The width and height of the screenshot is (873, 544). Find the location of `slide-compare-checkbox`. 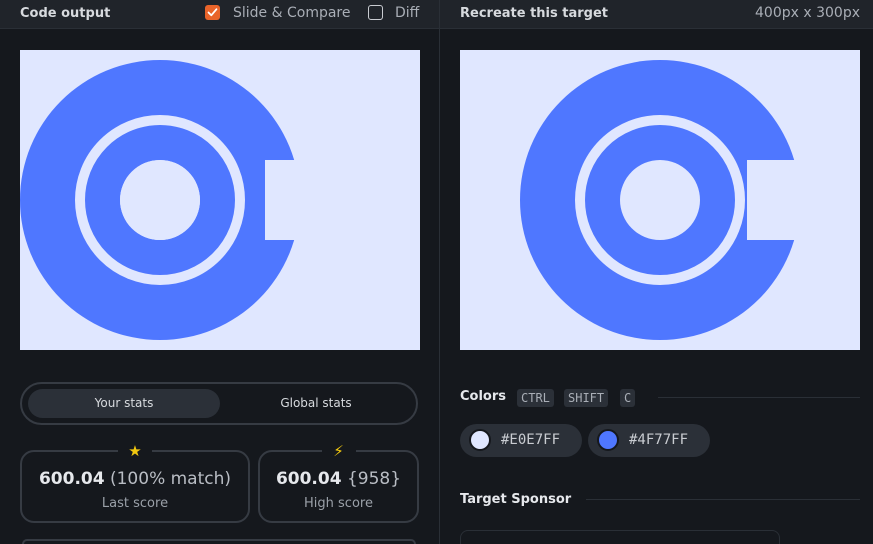

slide-compare-checkbox is located at coordinates (212, 12).